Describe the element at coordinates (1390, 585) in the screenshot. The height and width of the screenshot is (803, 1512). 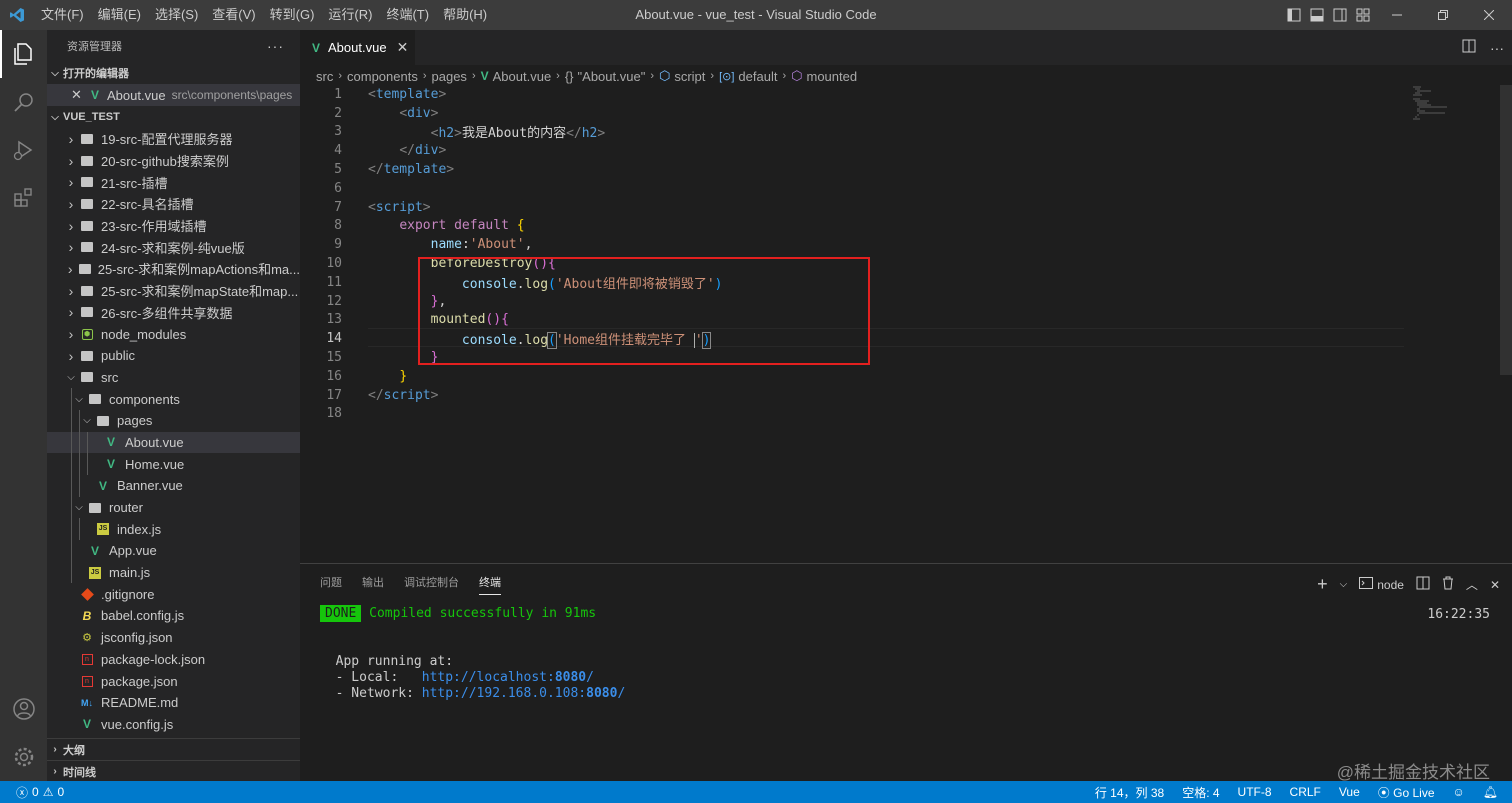
I see `terminal-shell-label: node` at that location.